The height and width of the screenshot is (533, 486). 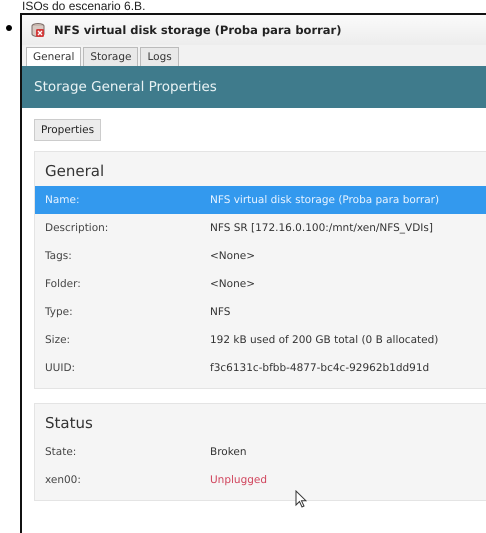 I want to click on property-label: xen00:, so click(x=63, y=480).